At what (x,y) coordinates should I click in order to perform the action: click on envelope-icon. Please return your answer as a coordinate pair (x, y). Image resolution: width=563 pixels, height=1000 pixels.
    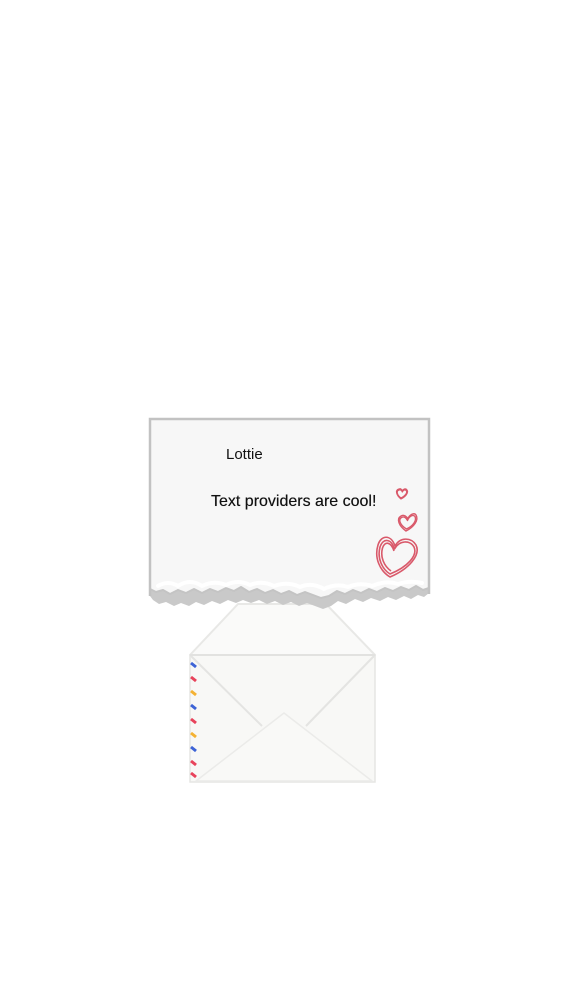
    Looking at the image, I should click on (282, 693).